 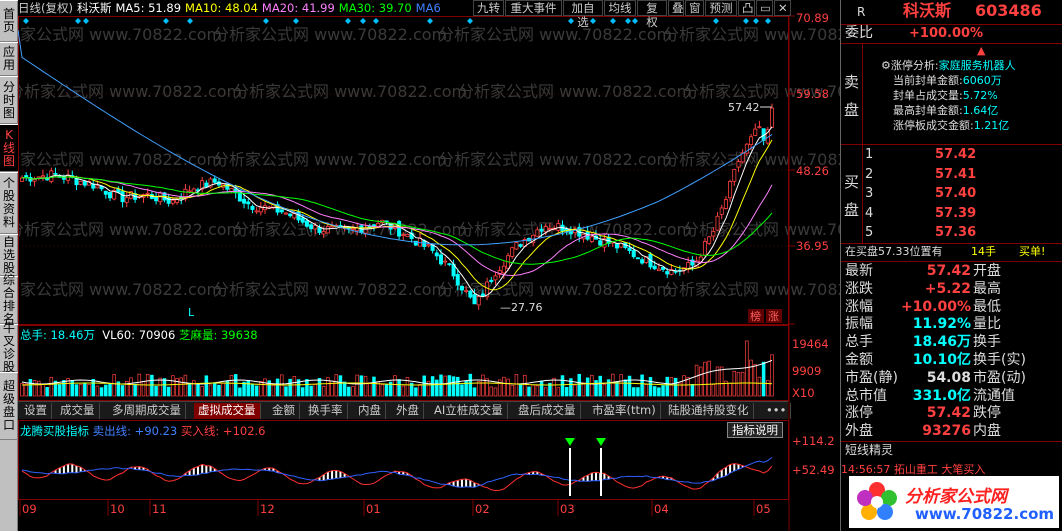 What do you see at coordinates (624, 411) in the screenshot?
I see `tab-10: 市盈率(ttm)` at bounding box center [624, 411].